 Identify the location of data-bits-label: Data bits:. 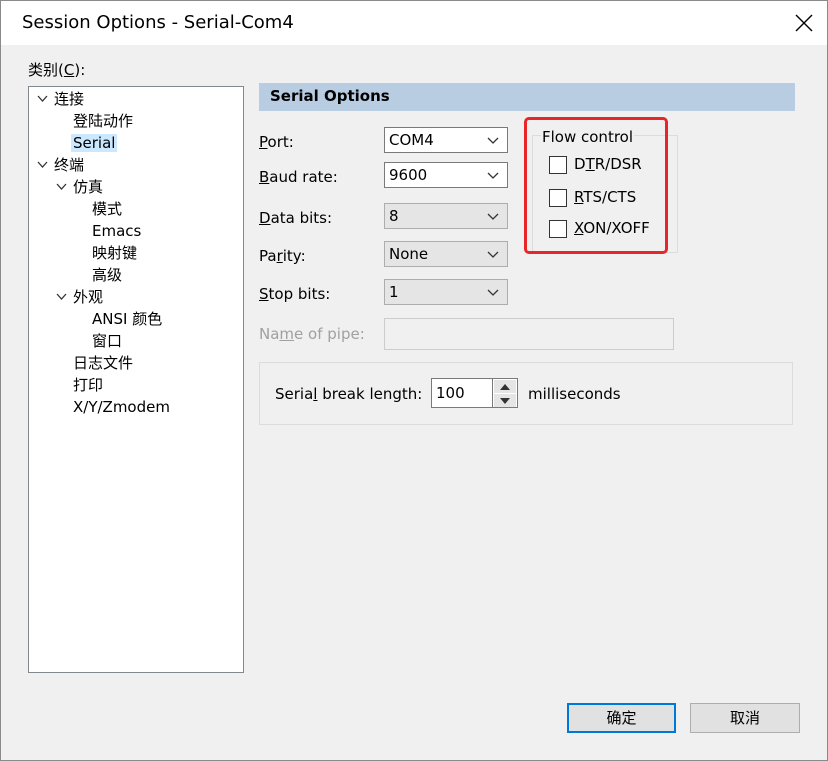
(296, 218).